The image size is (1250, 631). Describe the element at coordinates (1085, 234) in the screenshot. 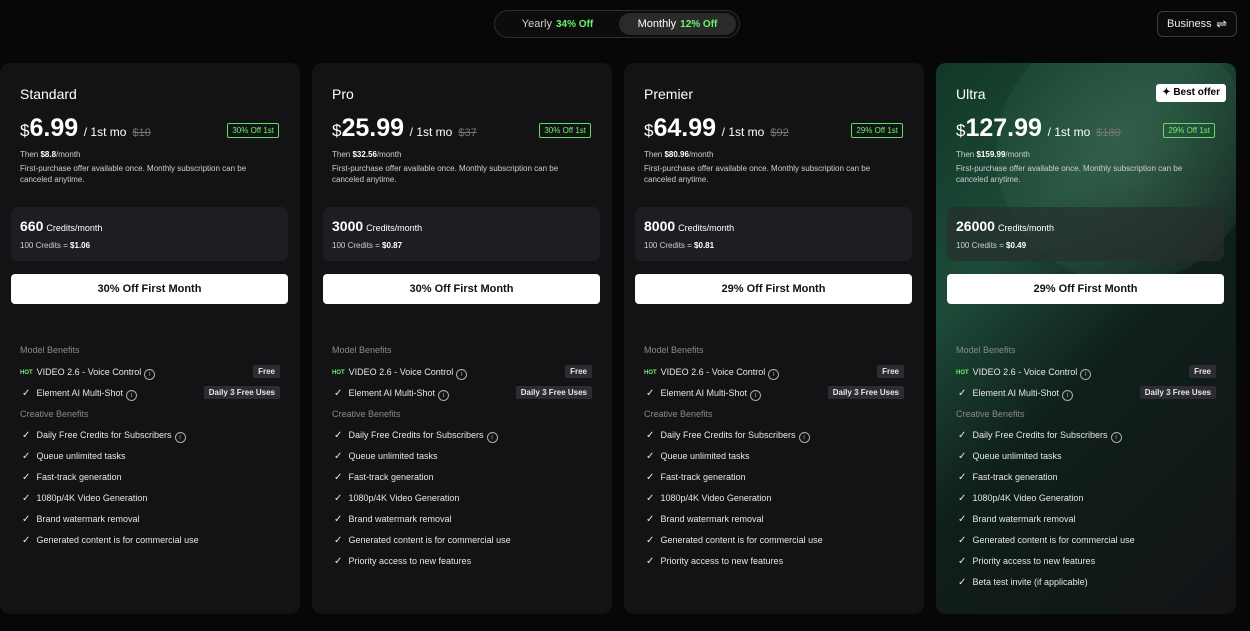

I see `credits-box: 26000 Credits/month 100 Credits = $0.49` at that location.